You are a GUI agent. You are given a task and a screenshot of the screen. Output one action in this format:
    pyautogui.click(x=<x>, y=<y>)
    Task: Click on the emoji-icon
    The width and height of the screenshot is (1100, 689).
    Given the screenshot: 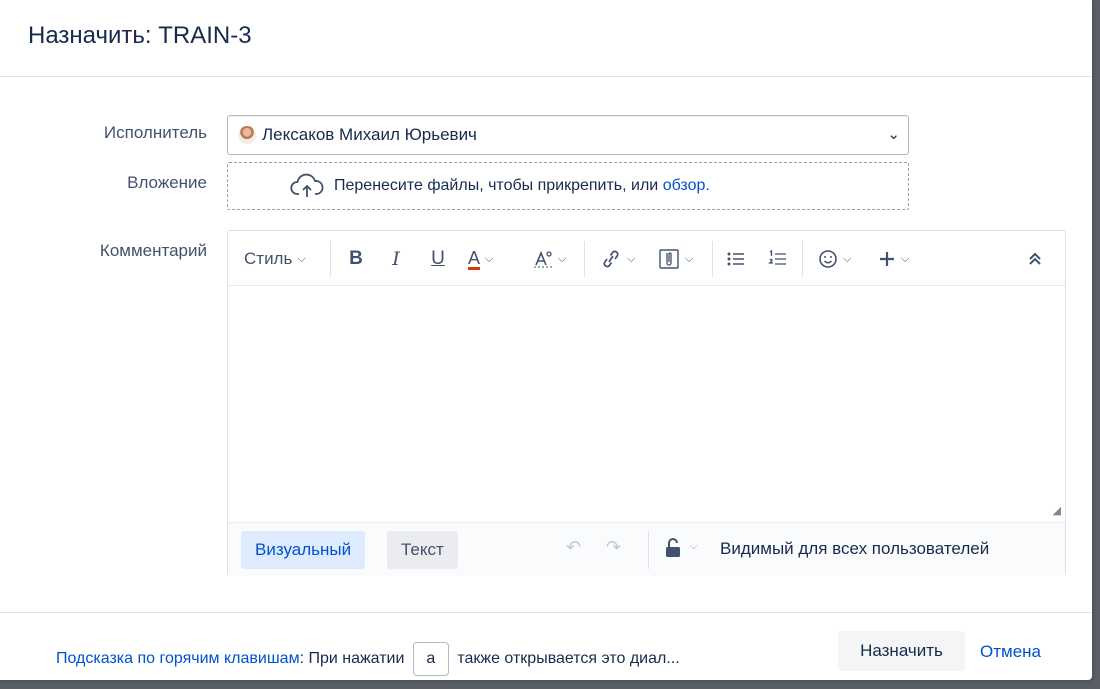 What is the action you would take?
    pyautogui.click(x=828, y=259)
    